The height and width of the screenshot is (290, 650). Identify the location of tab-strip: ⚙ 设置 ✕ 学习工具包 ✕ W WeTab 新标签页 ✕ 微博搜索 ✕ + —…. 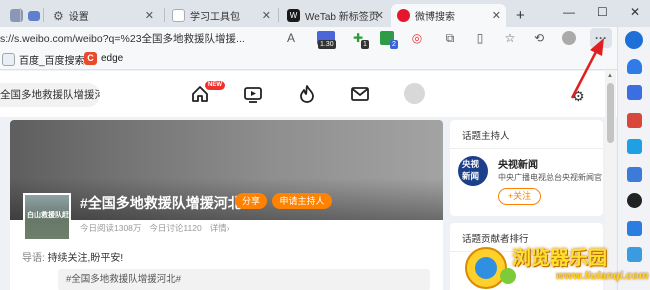
(325, 13).